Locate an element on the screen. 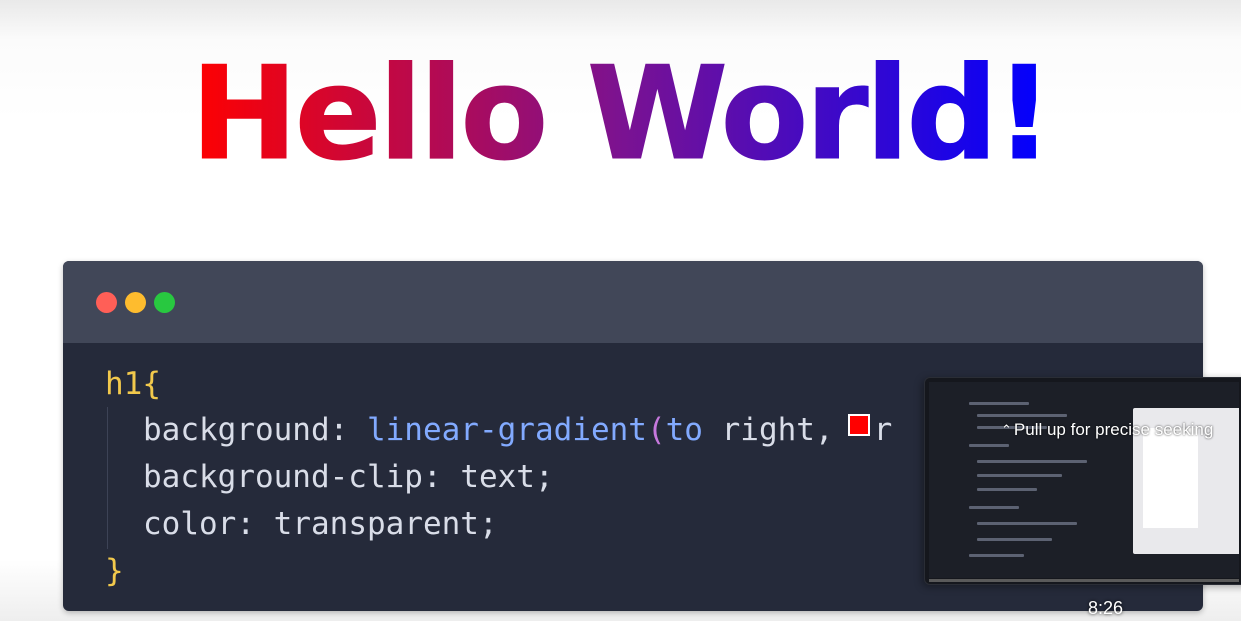 The height and width of the screenshot is (621, 1241). code-direction: right, is located at coordinates (768, 430).